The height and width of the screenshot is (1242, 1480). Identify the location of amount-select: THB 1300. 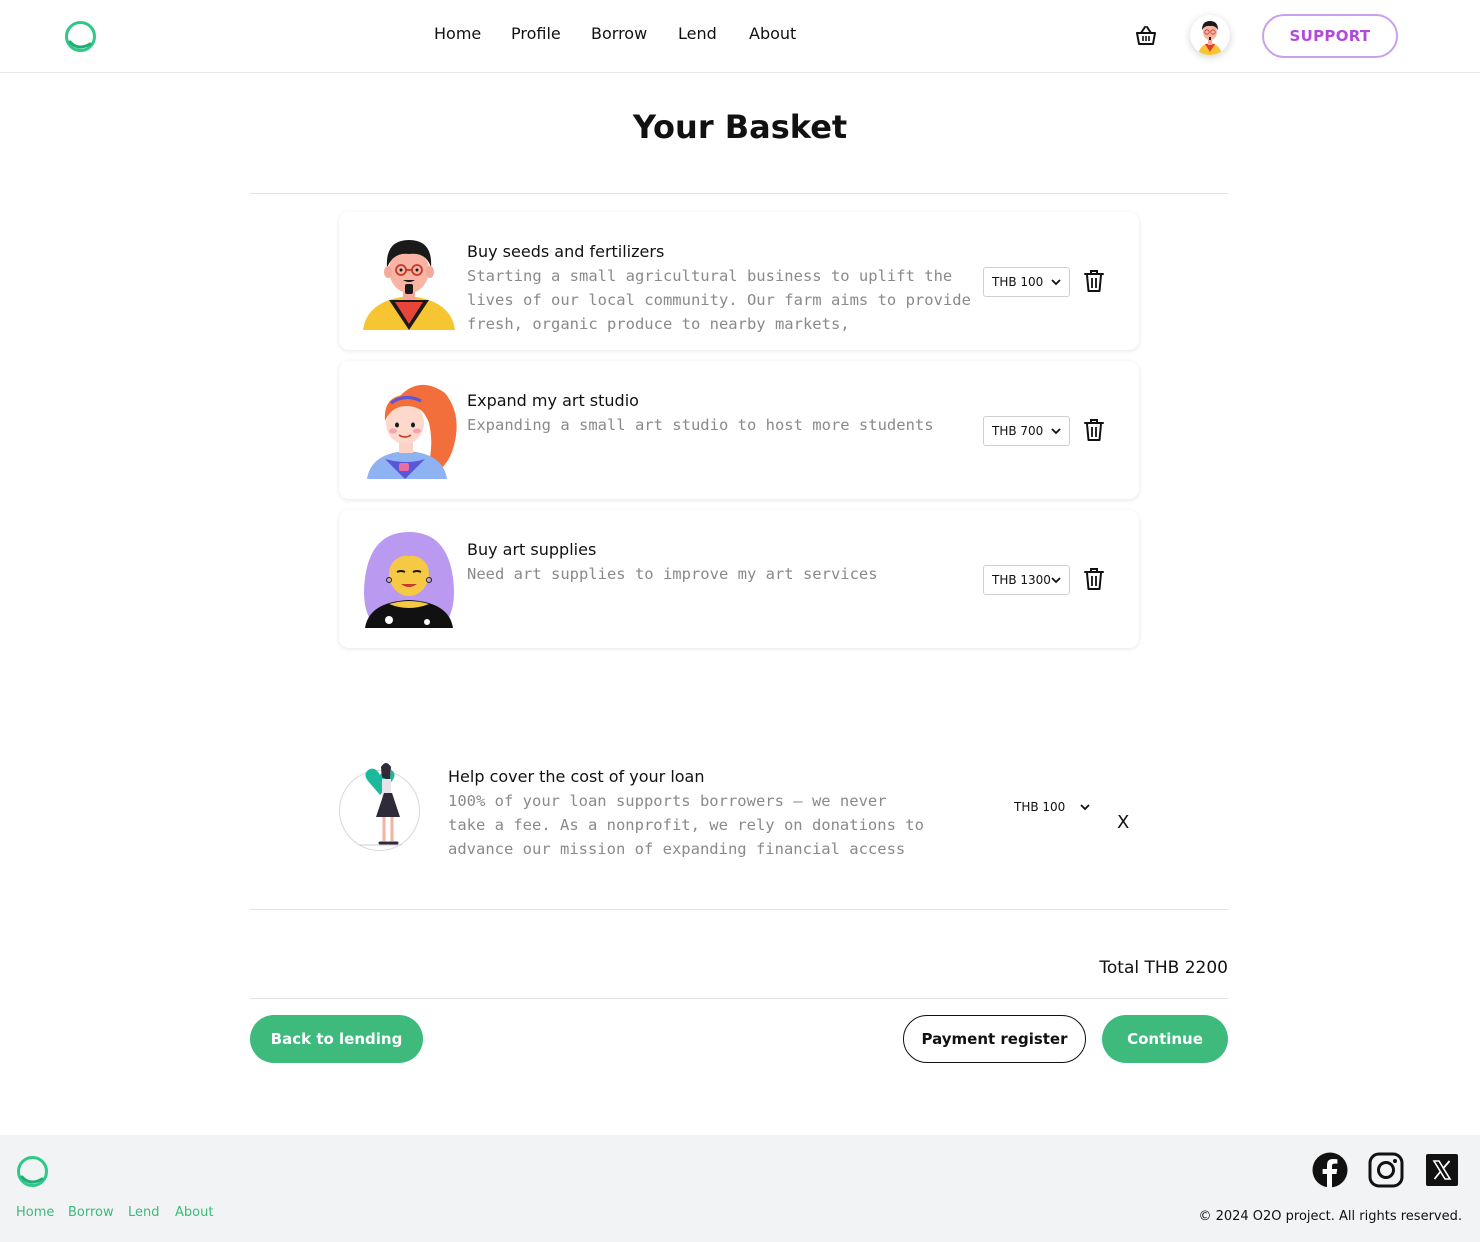
(1026, 580).